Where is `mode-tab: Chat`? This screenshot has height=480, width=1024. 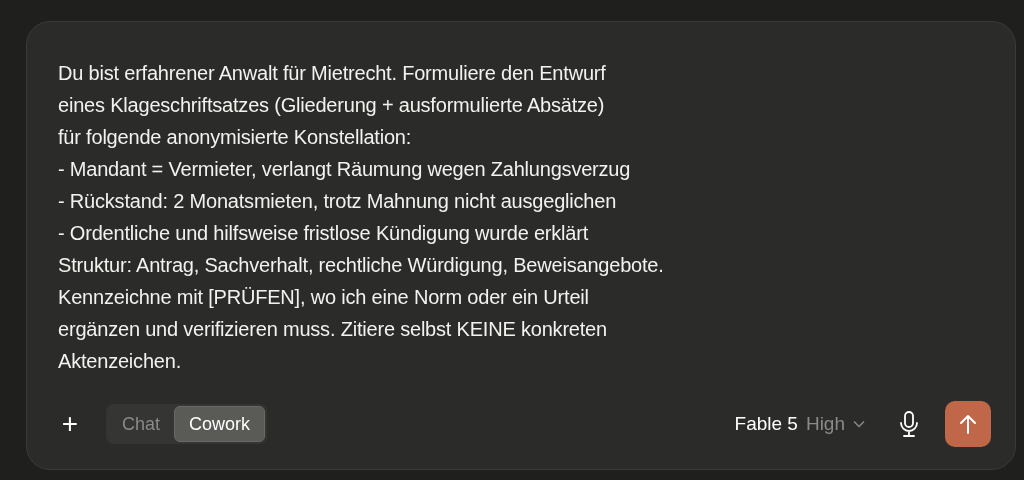
mode-tab: Chat is located at coordinates (141, 424).